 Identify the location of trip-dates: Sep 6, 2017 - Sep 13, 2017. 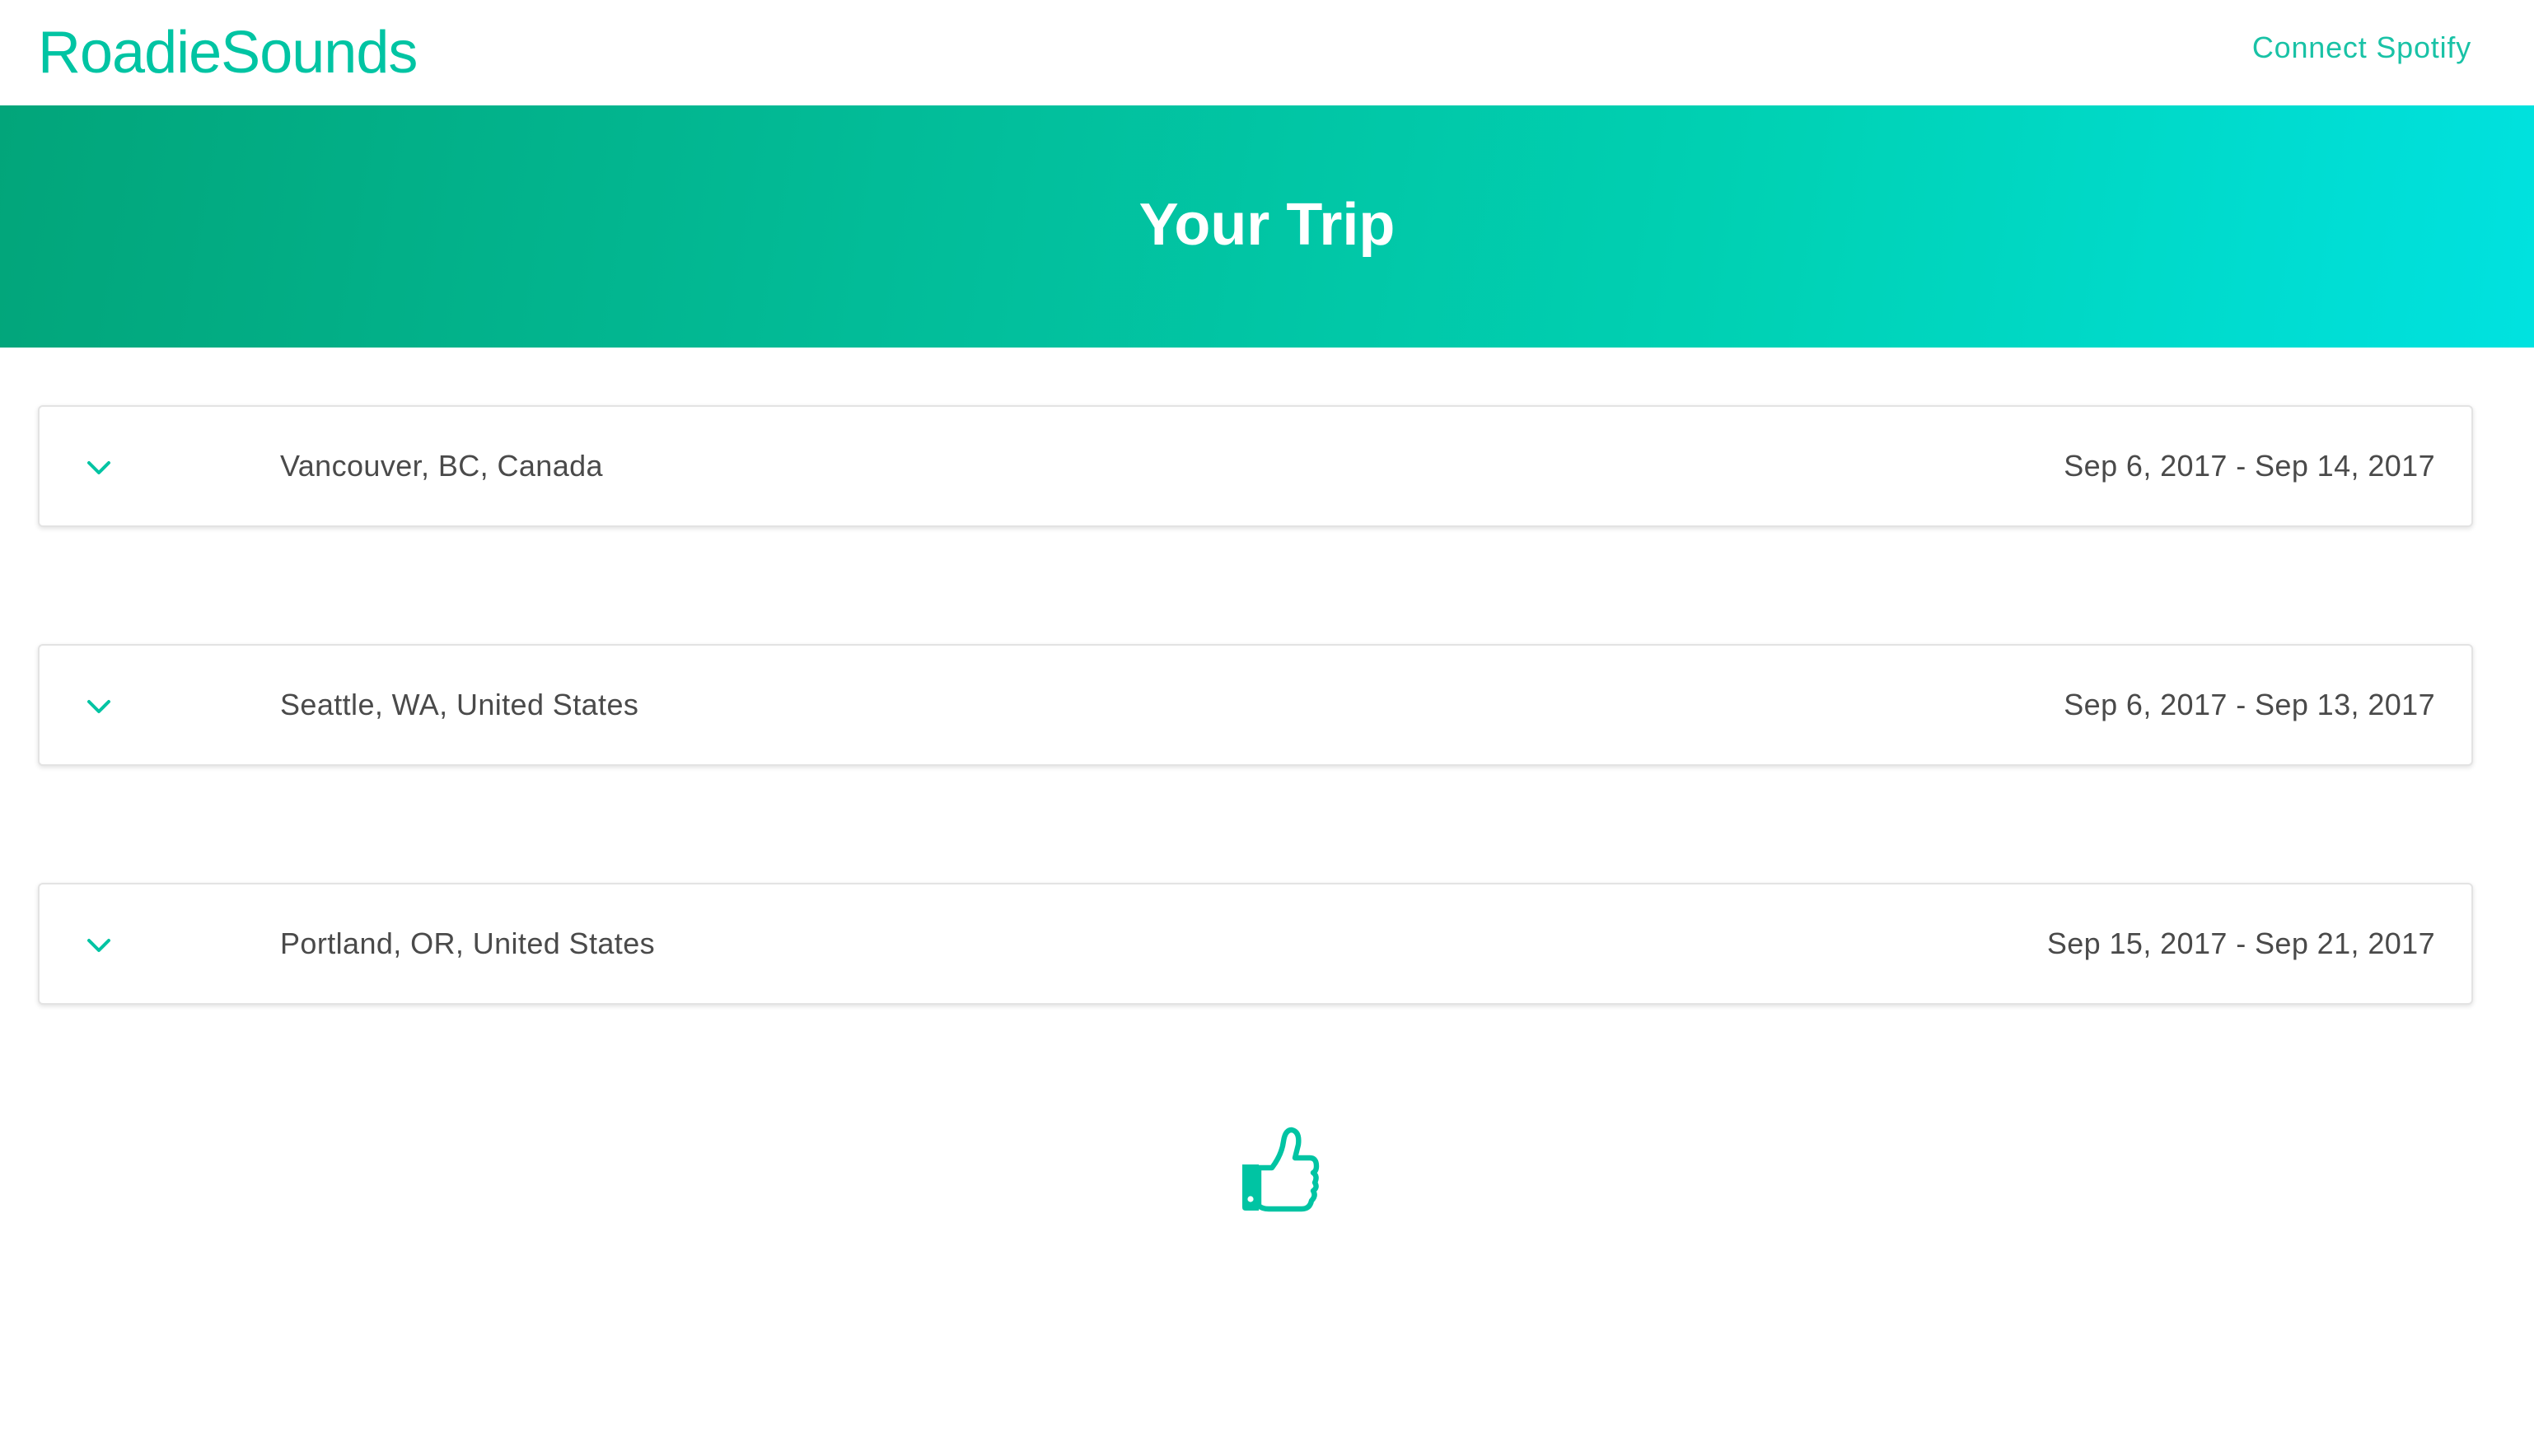
(2249, 704).